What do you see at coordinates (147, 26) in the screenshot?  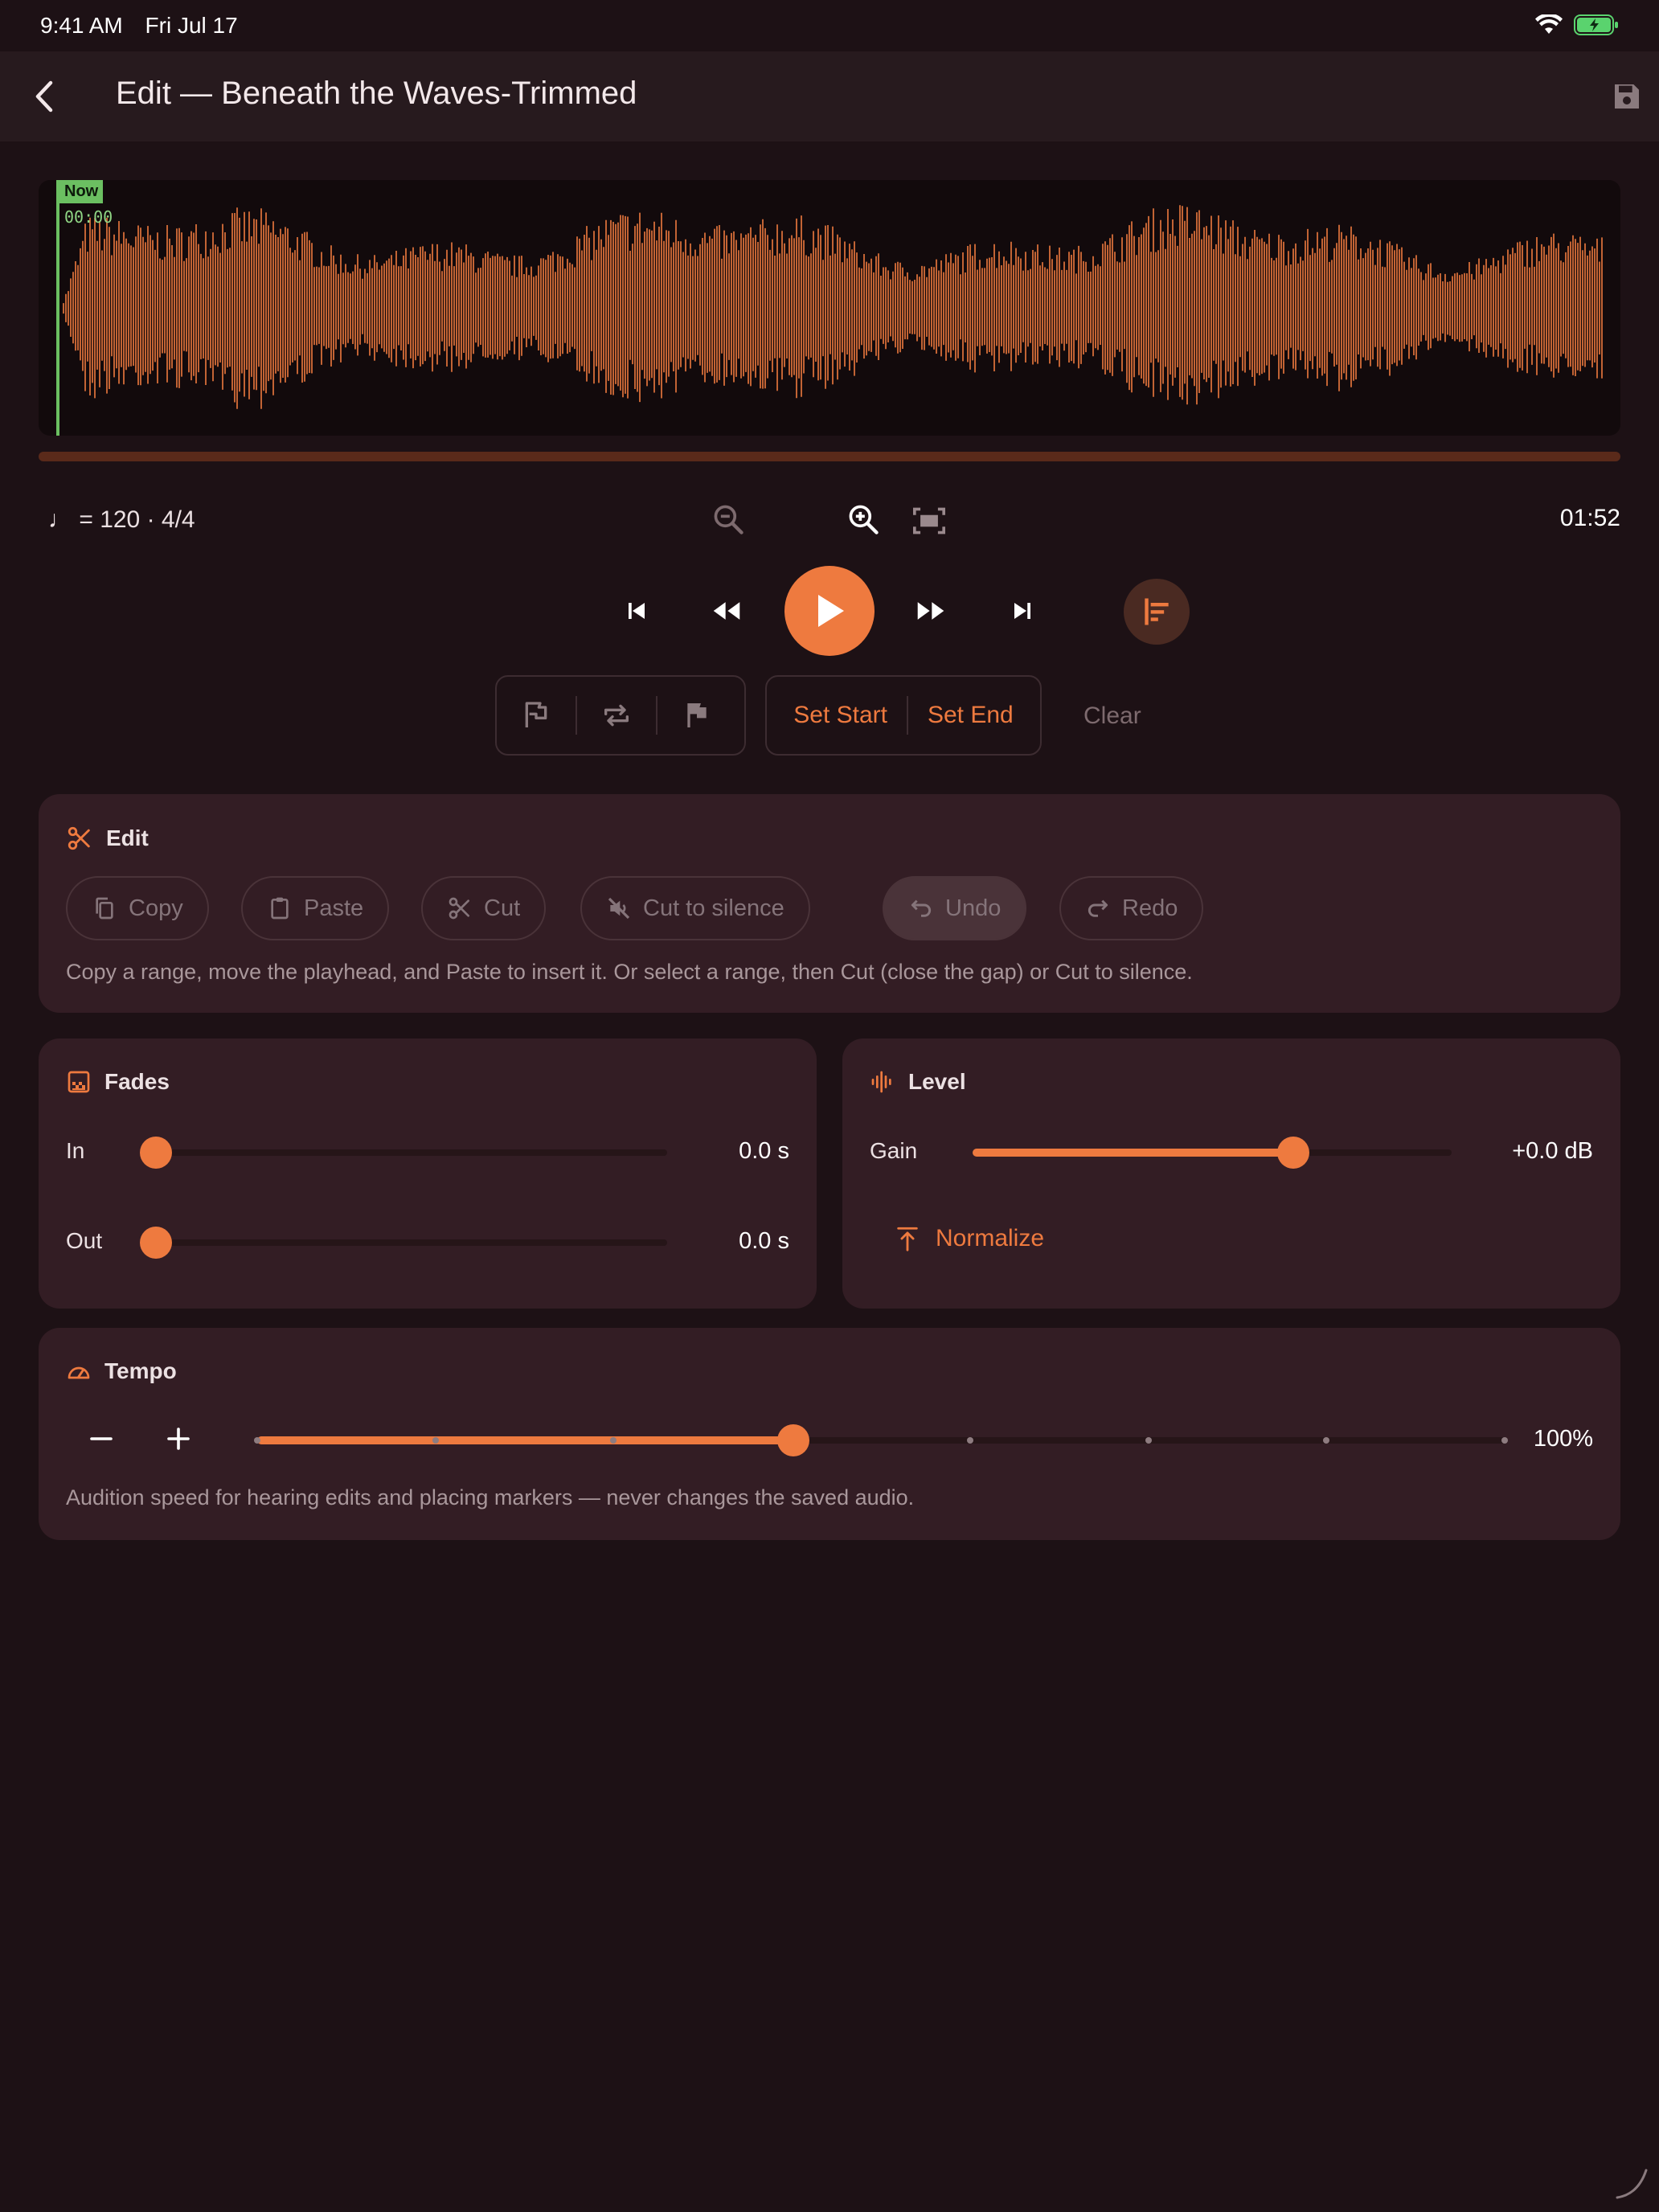 I see `status-bar: 9:41 AM Fri Jul 17` at bounding box center [147, 26].